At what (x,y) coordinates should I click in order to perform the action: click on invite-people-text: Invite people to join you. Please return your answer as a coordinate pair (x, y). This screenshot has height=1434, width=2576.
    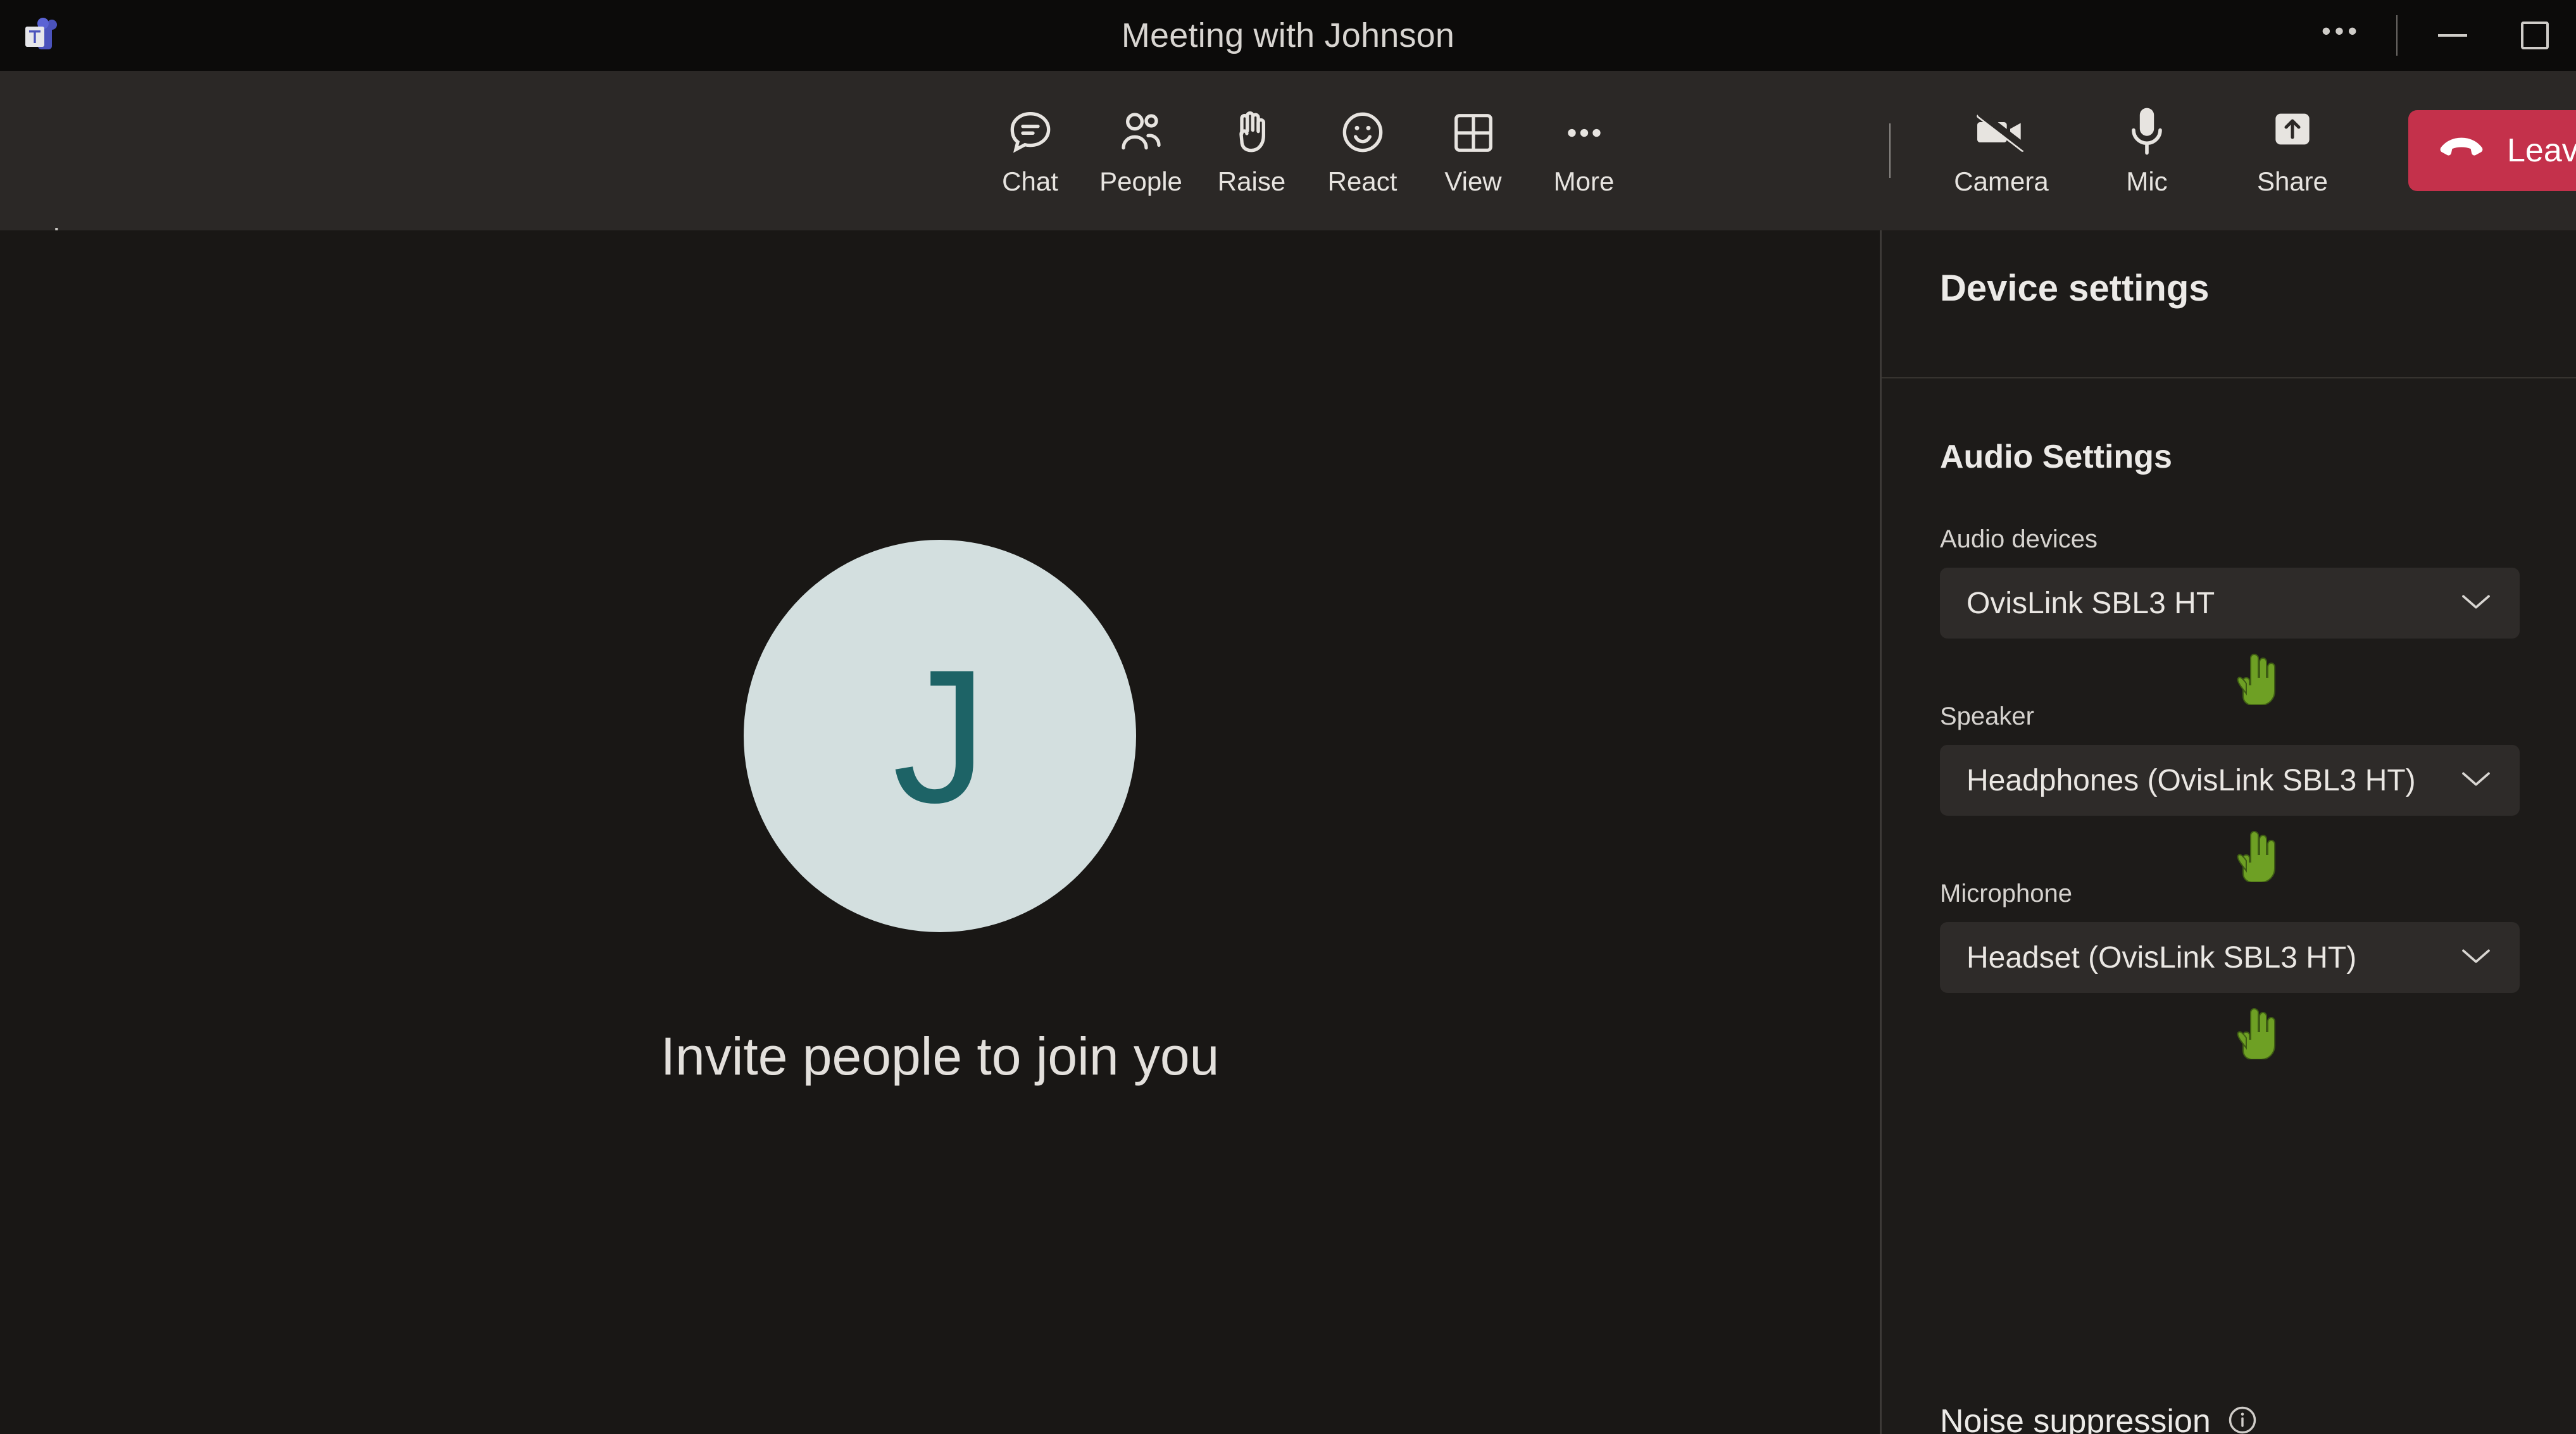
    Looking at the image, I should click on (940, 1056).